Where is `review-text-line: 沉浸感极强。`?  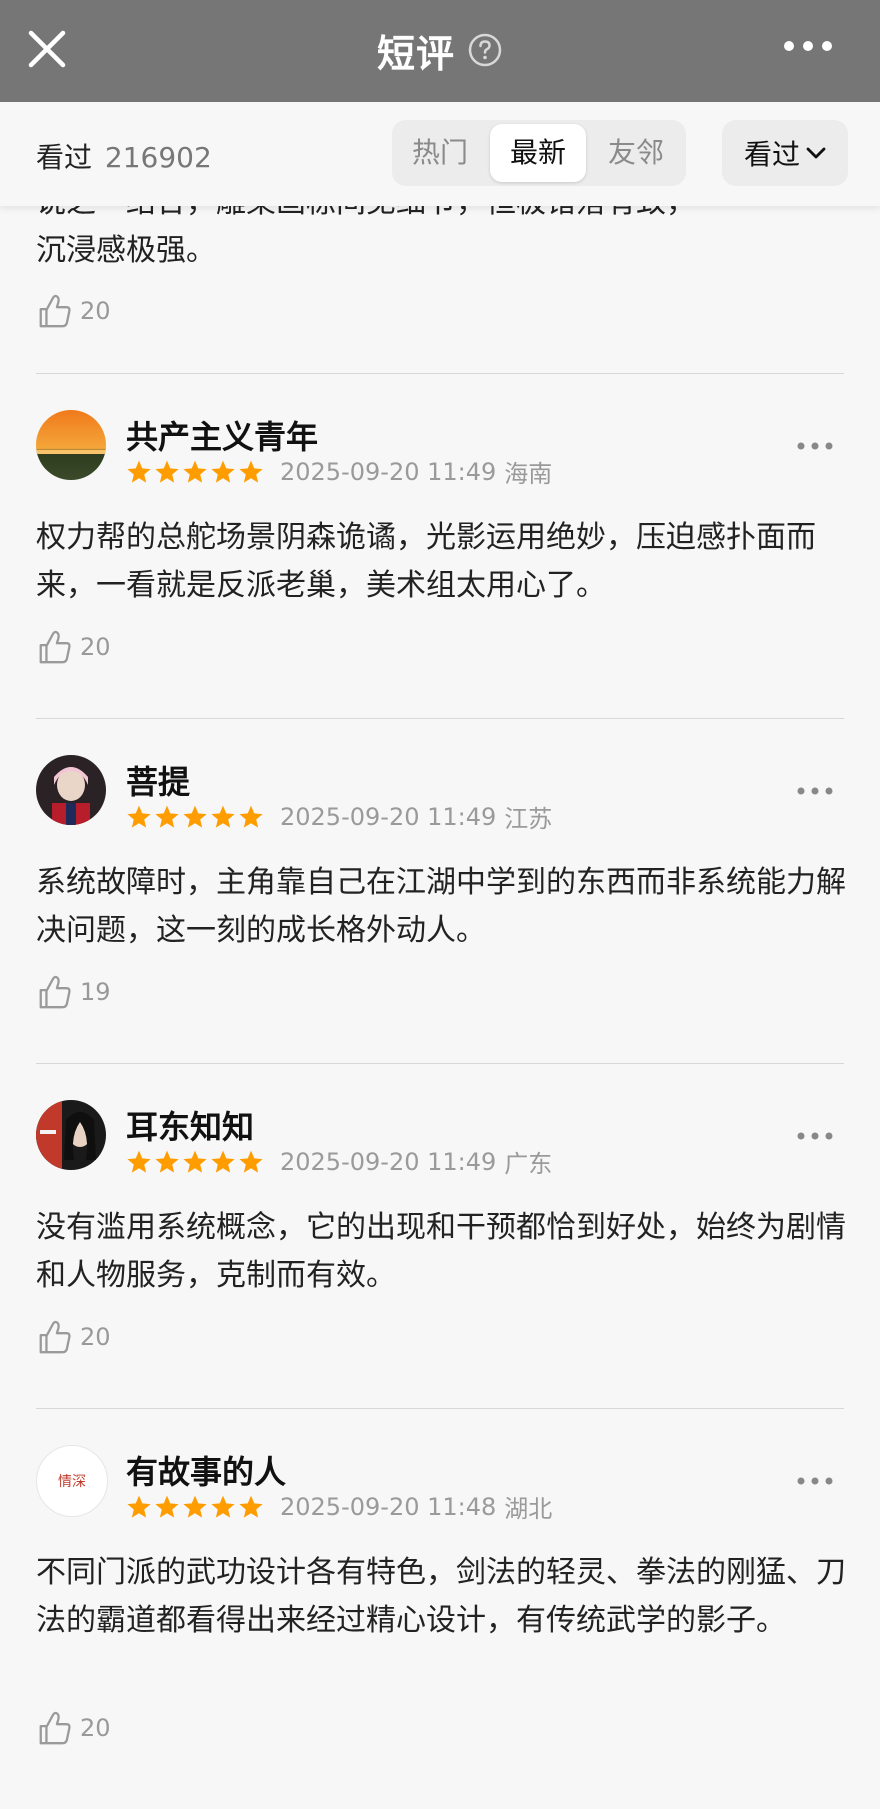
review-text-line: 沉浸感极强。 is located at coordinates (126, 250).